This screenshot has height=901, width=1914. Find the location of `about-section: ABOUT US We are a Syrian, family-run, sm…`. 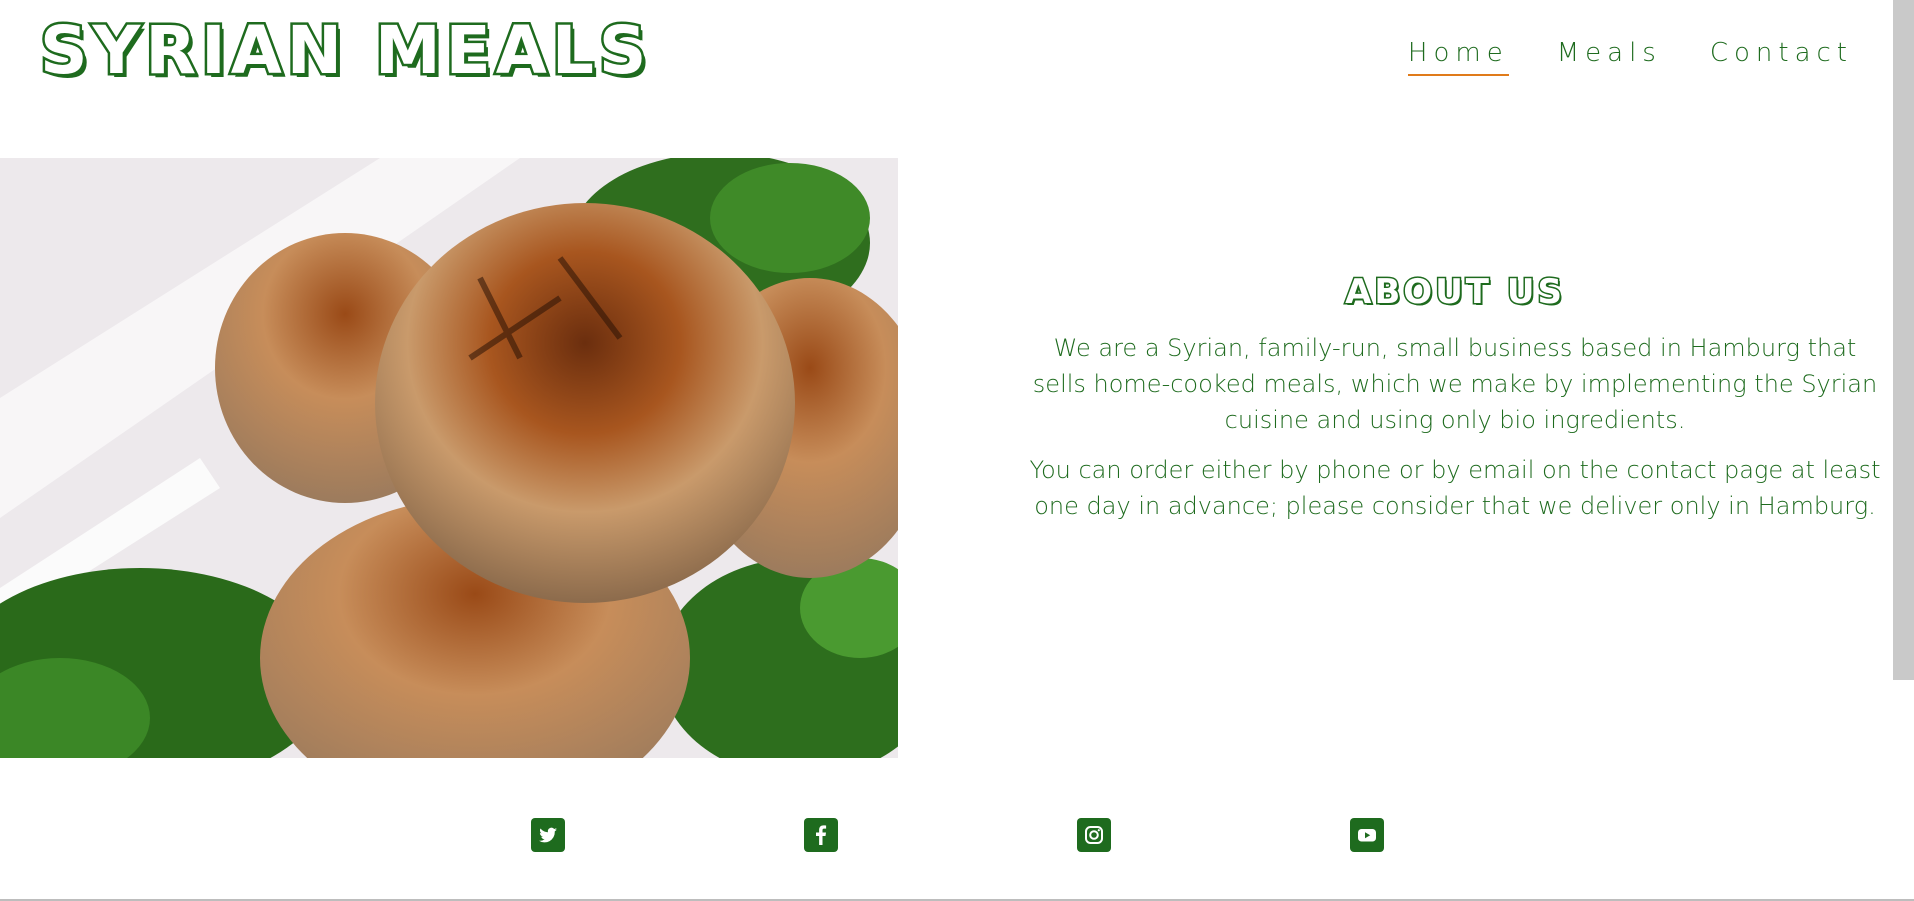

about-section: ABOUT US We are a Syrian, family-run, sm… is located at coordinates (1455, 404).